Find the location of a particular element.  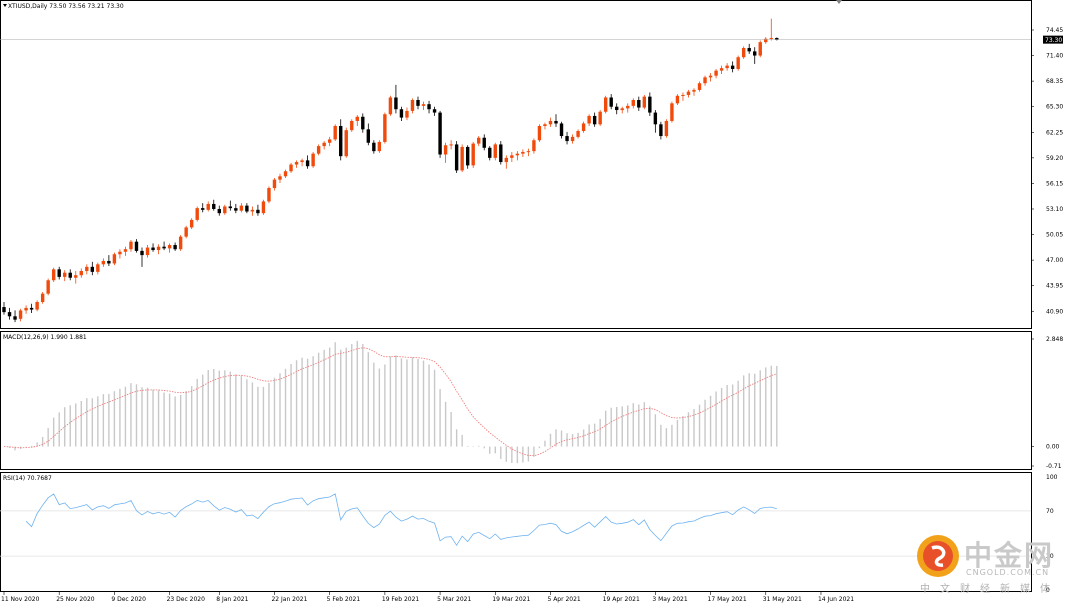

shift-marker-icon is located at coordinates (839, 2).